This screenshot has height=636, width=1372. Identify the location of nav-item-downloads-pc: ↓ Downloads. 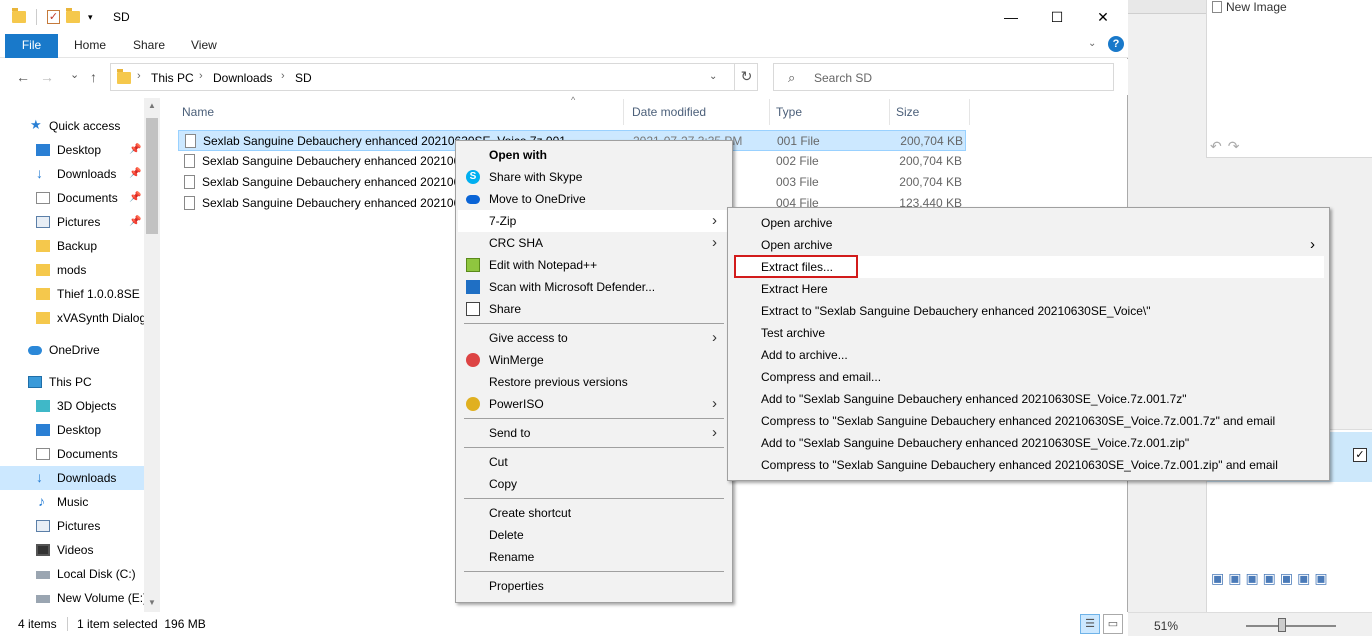
(72, 478).